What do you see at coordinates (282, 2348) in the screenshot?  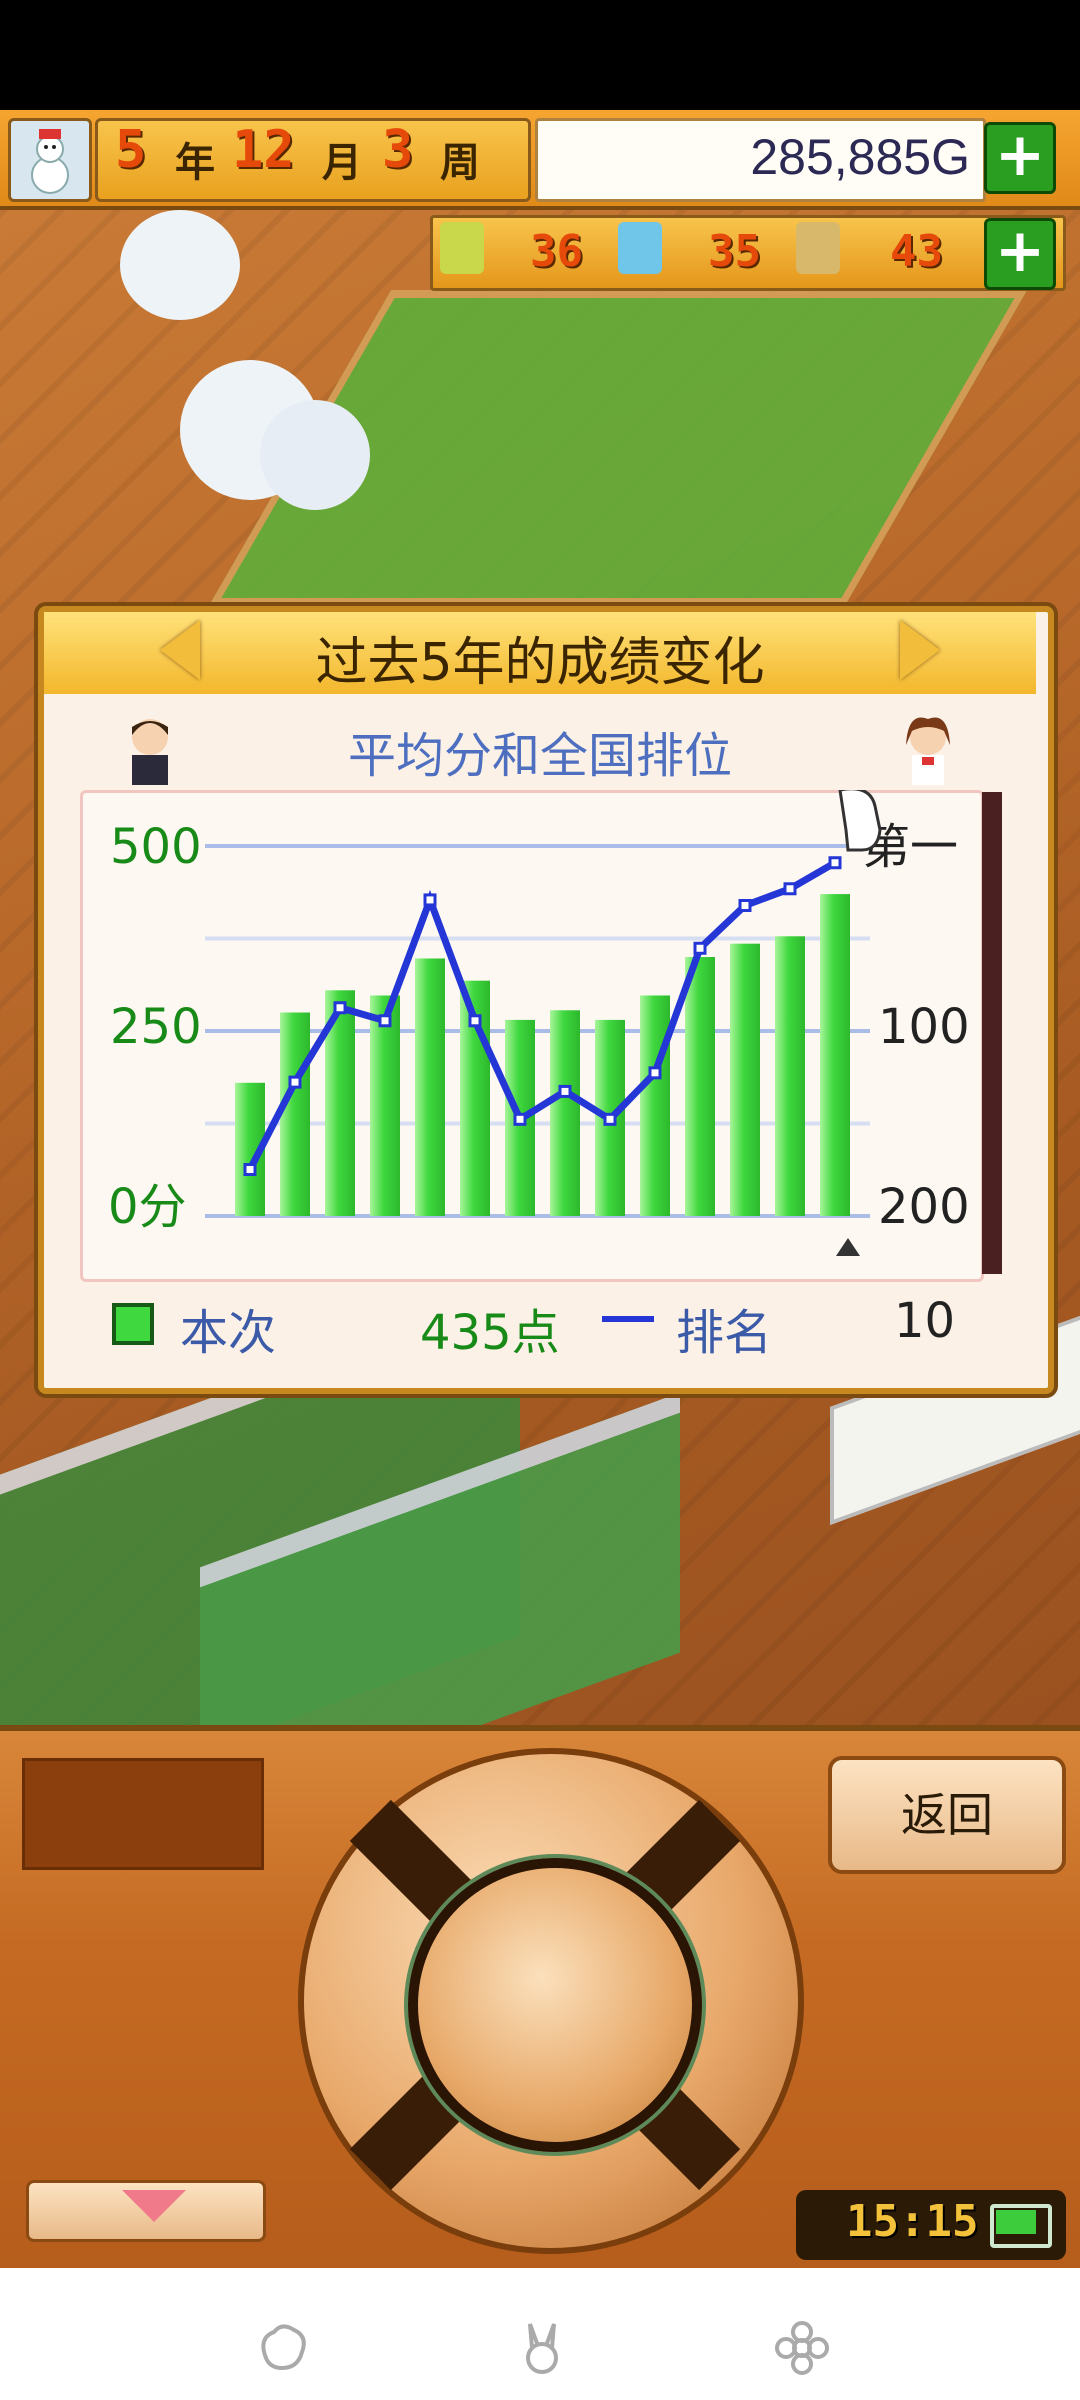 I see `back-nav-icon` at bounding box center [282, 2348].